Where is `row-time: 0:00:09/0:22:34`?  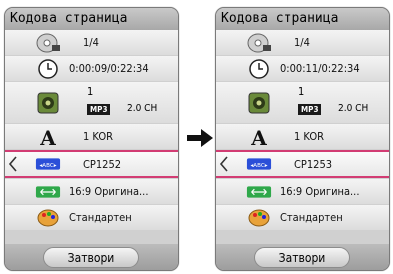
row-time: 0:00:09/0:22:34 is located at coordinates (91, 68).